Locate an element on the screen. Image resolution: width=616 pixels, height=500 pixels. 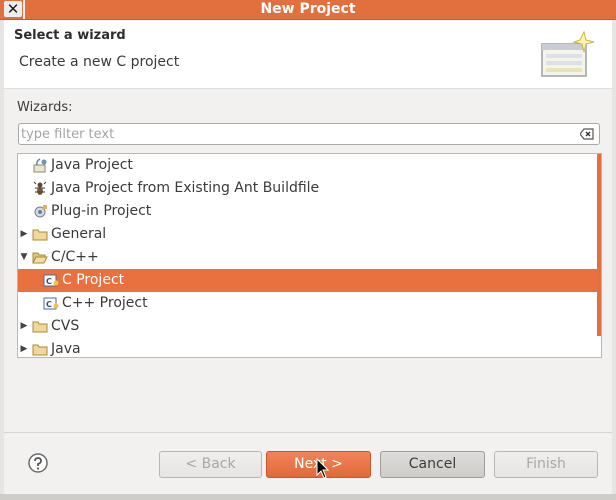
new-wizard-banner-icon is located at coordinates (568, 53).